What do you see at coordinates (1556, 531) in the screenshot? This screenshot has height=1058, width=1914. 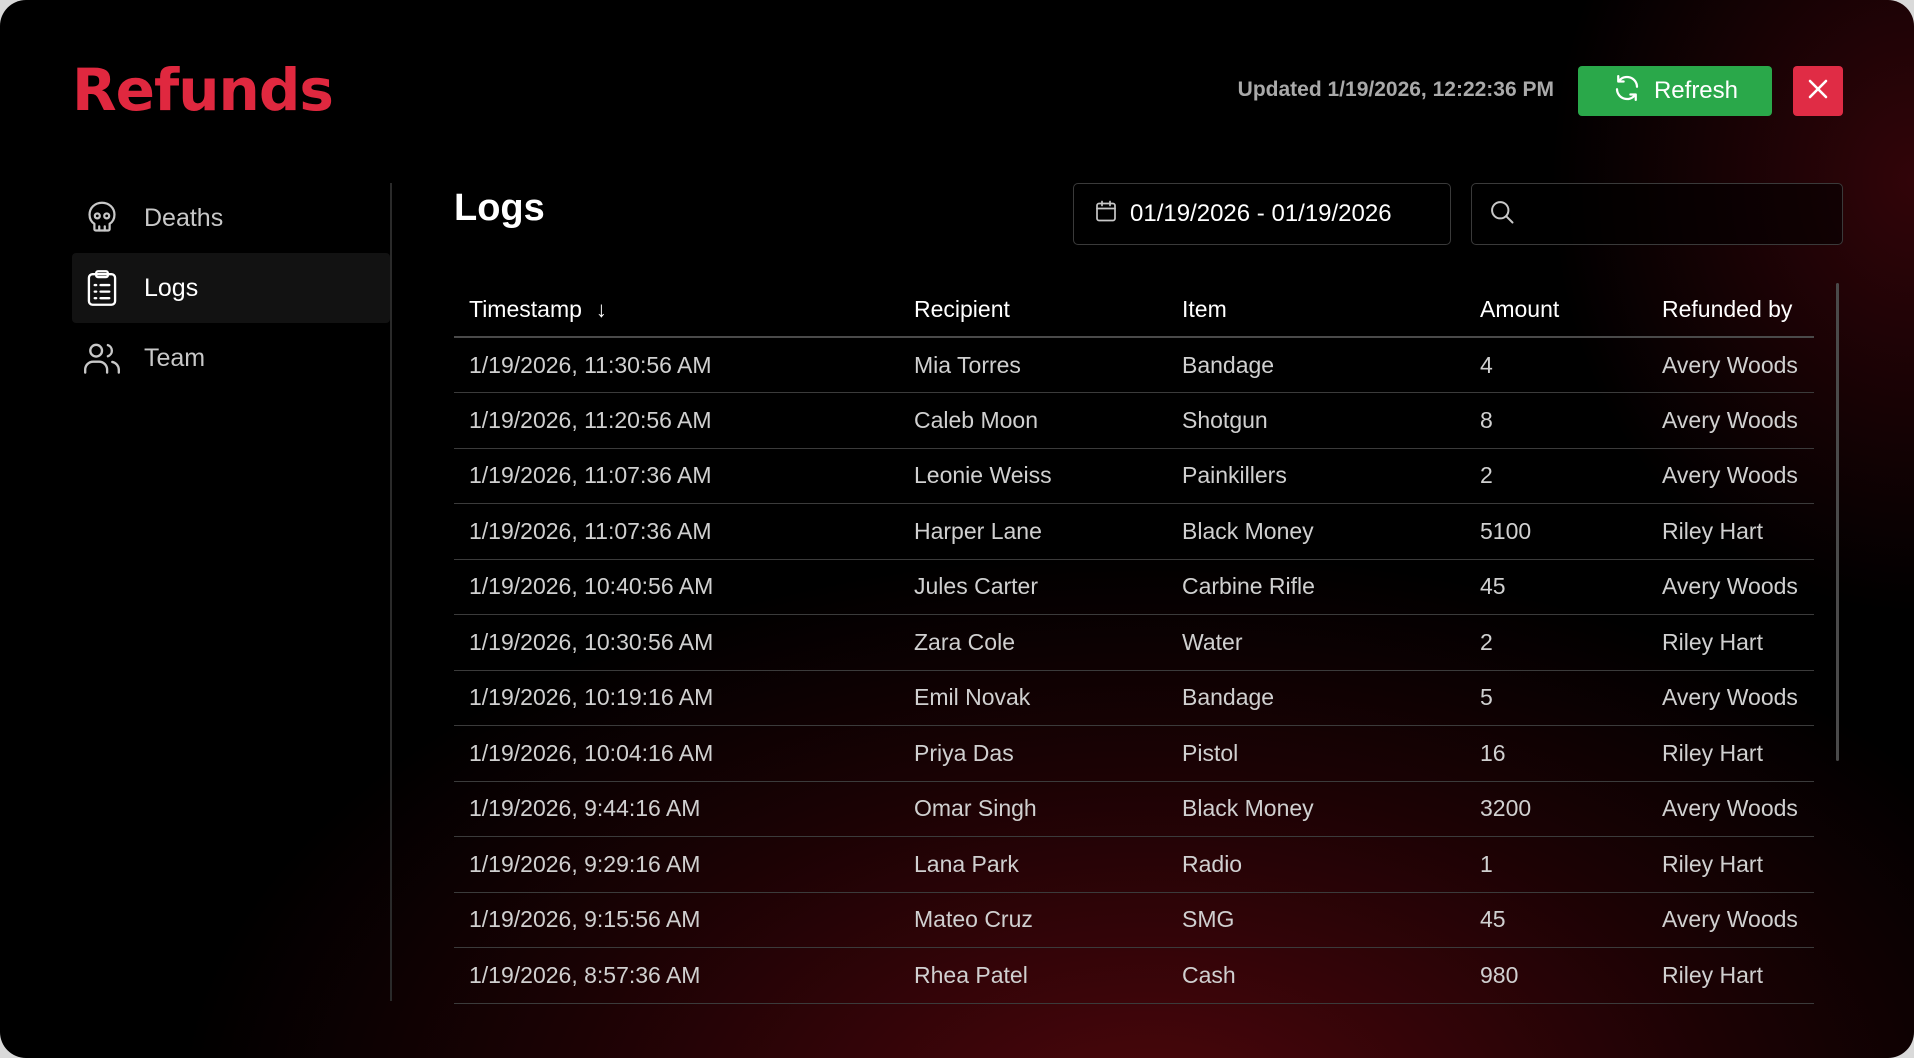 I see `cell-amount: 5100` at bounding box center [1556, 531].